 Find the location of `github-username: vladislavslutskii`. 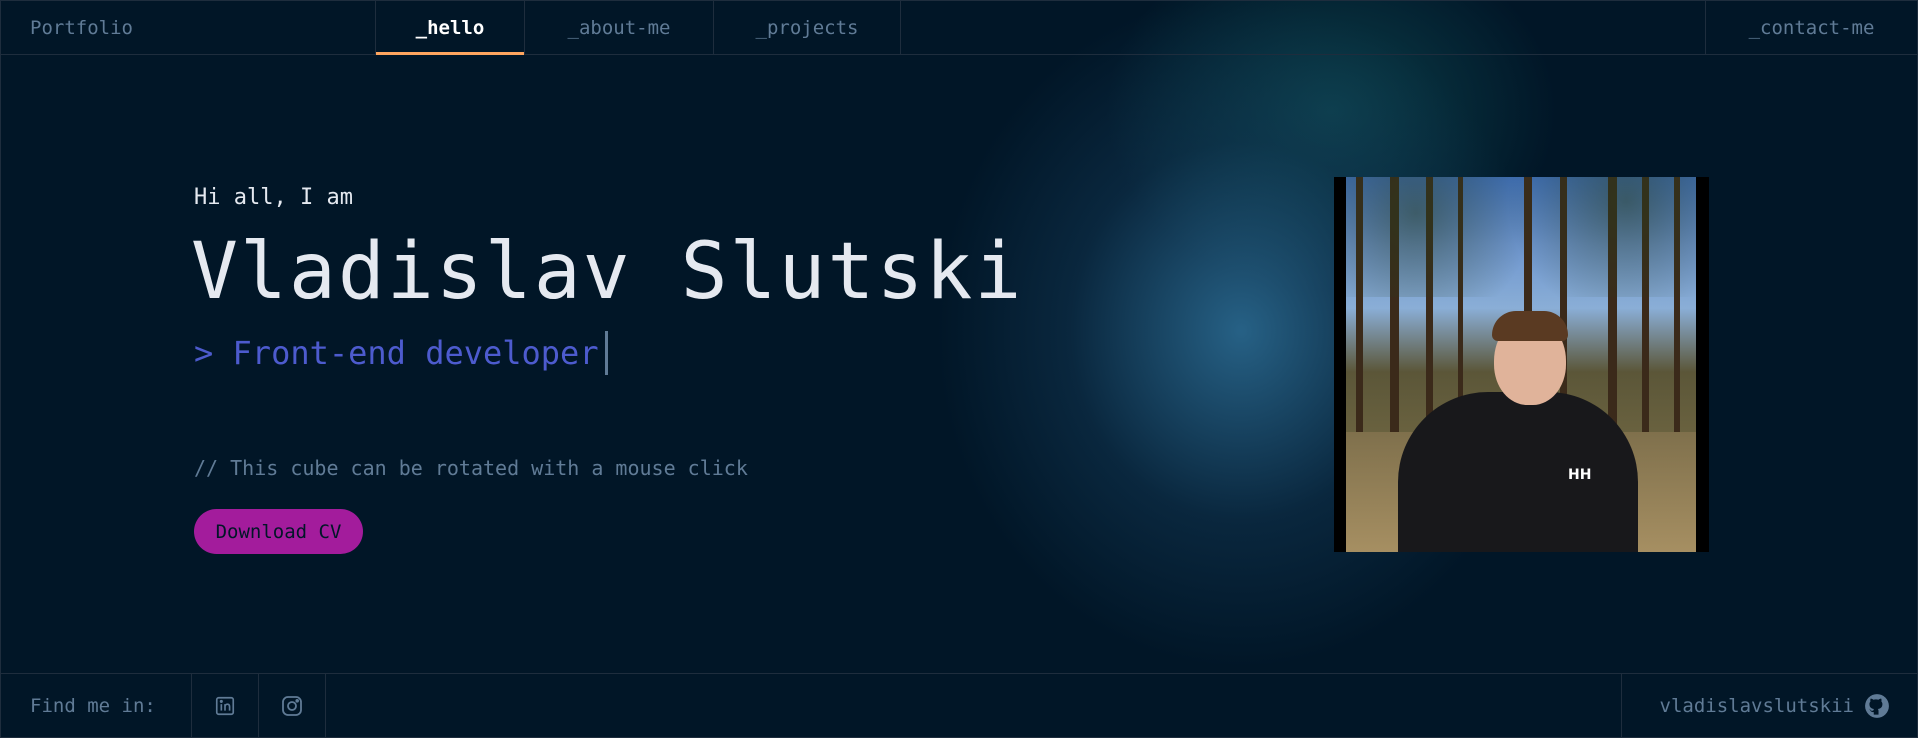

github-username: vladislavslutskii is located at coordinates (1756, 705).